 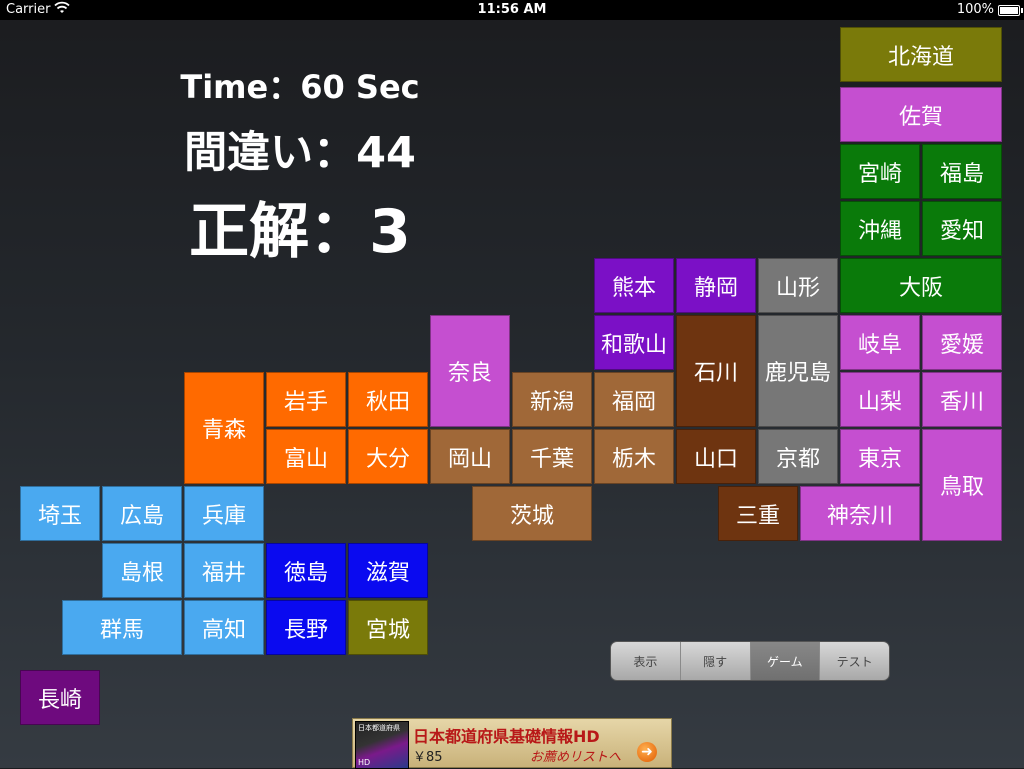 I want to click on correct-count: 正解：3, so click(x=300, y=232).